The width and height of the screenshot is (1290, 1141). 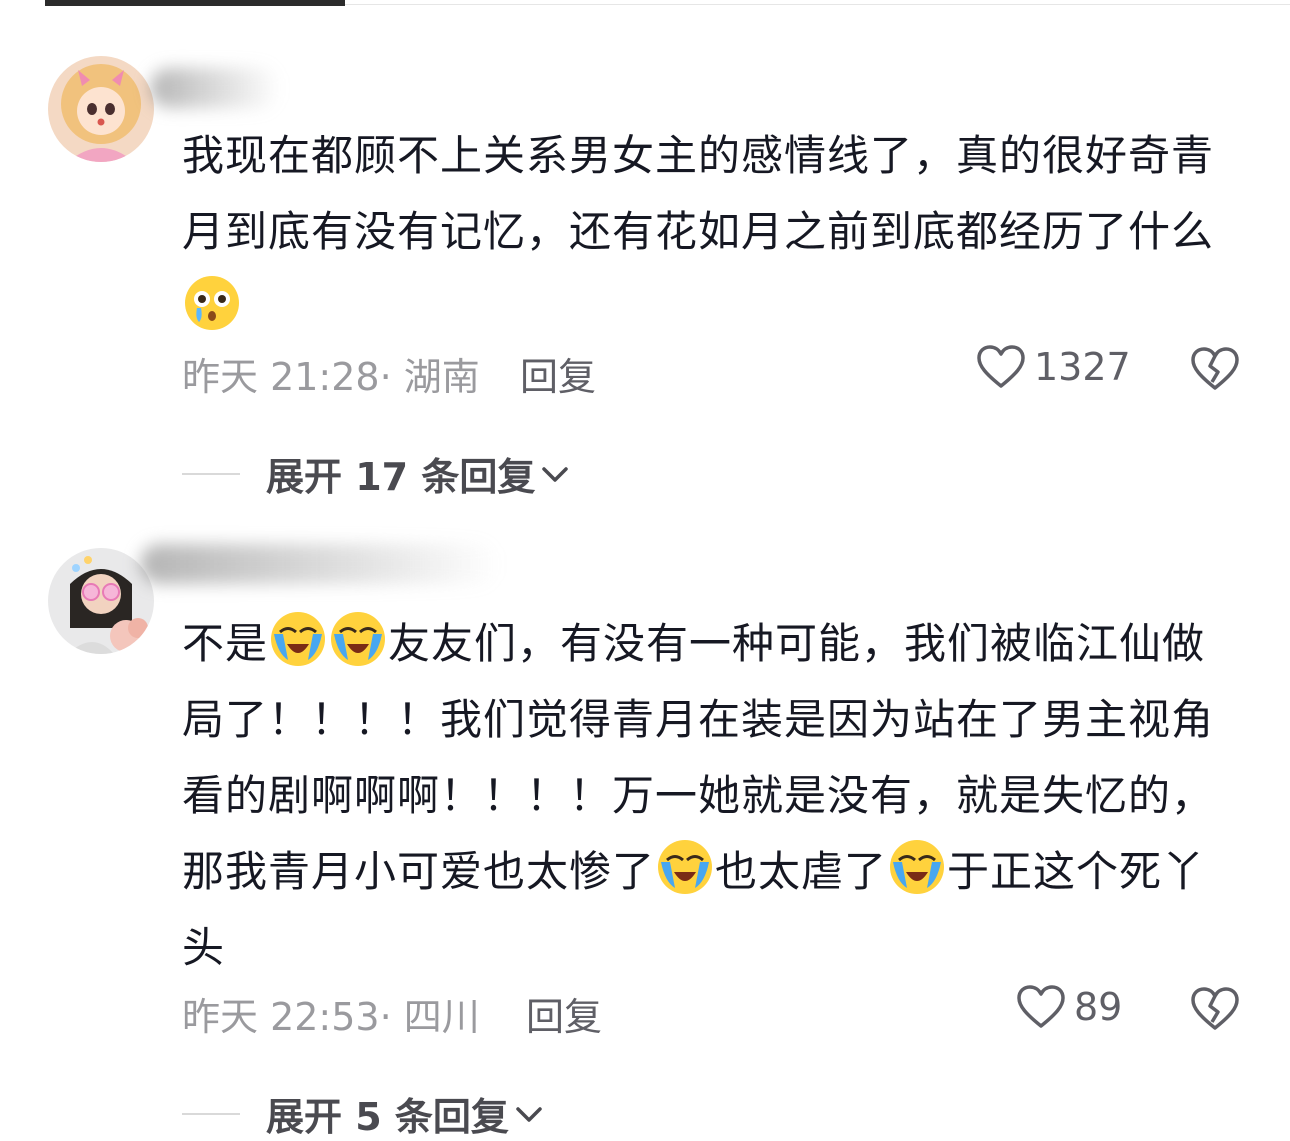 I want to click on expand-replies: 展开 5 条回复, so click(x=363, y=1113).